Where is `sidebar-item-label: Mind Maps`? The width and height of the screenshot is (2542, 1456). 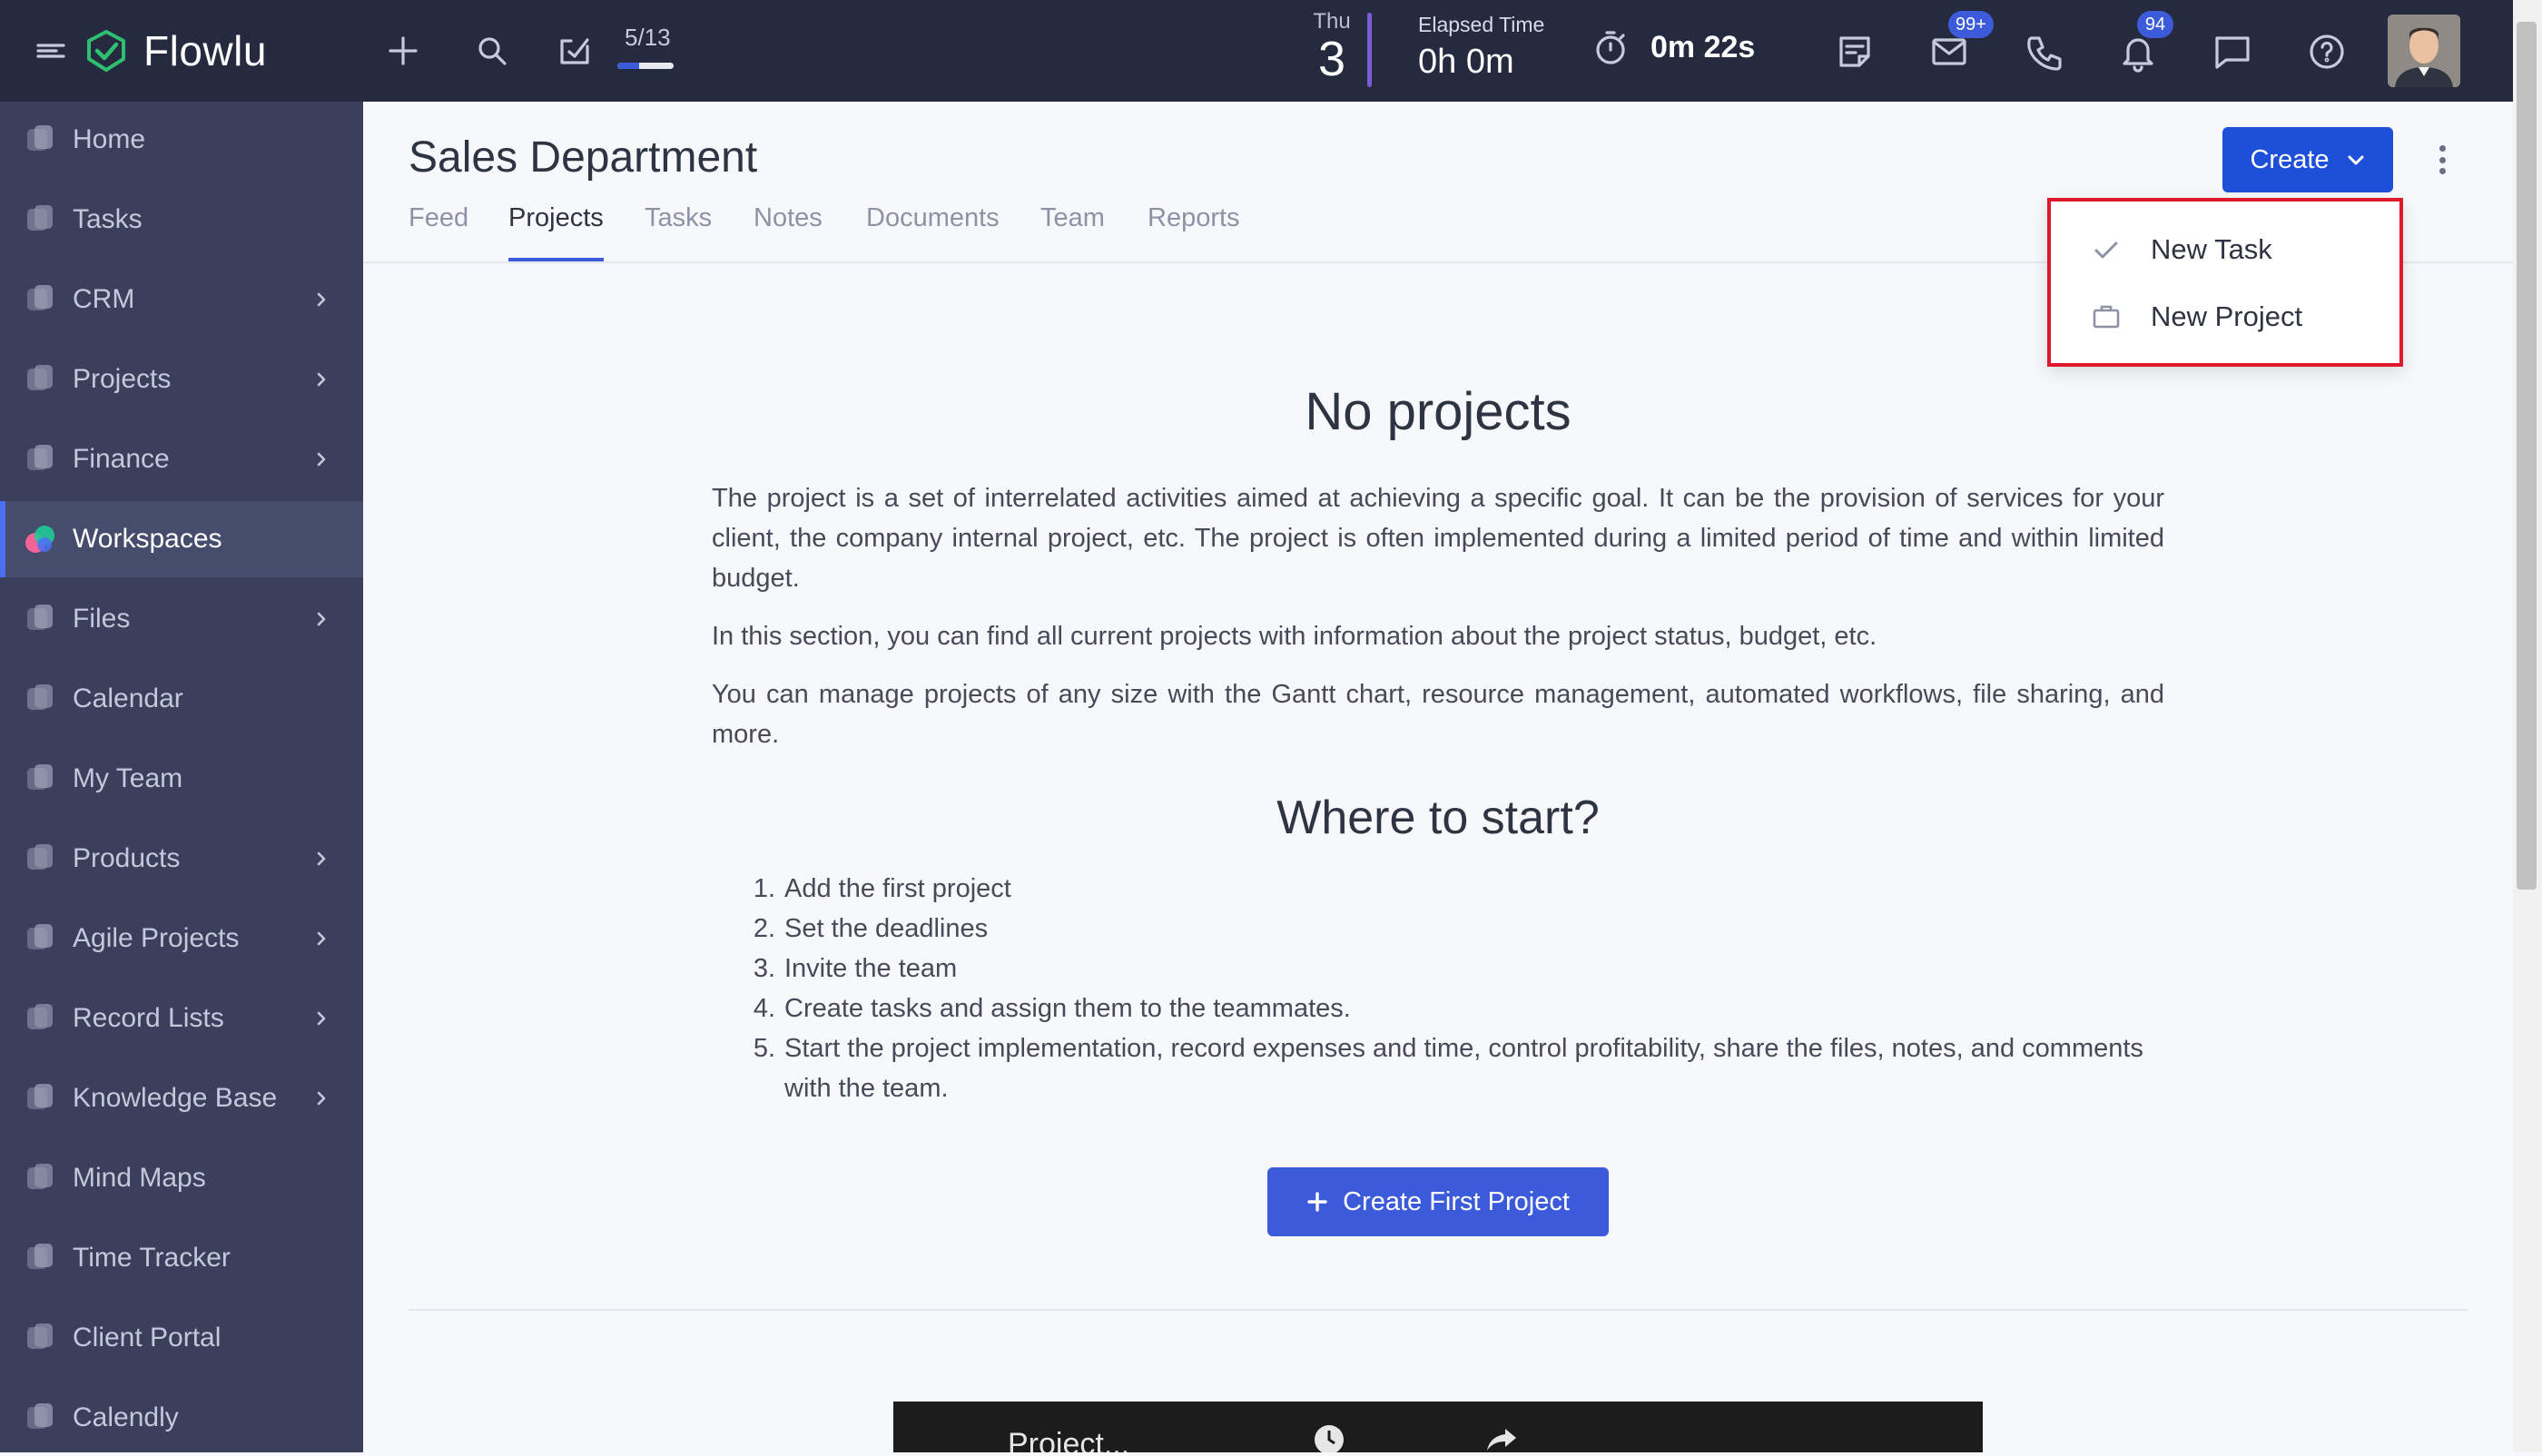
sidebar-item-label: Mind Maps is located at coordinates (139, 1178).